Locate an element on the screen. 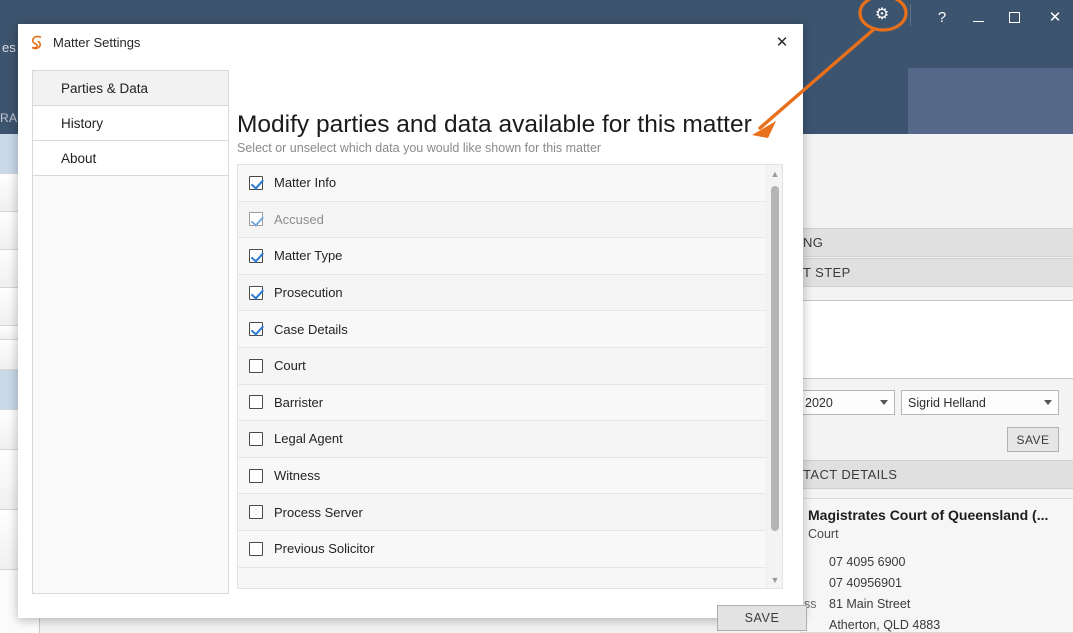 This screenshot has width=1073, height=633. checkbox-court is located at coordinates (256, 365).